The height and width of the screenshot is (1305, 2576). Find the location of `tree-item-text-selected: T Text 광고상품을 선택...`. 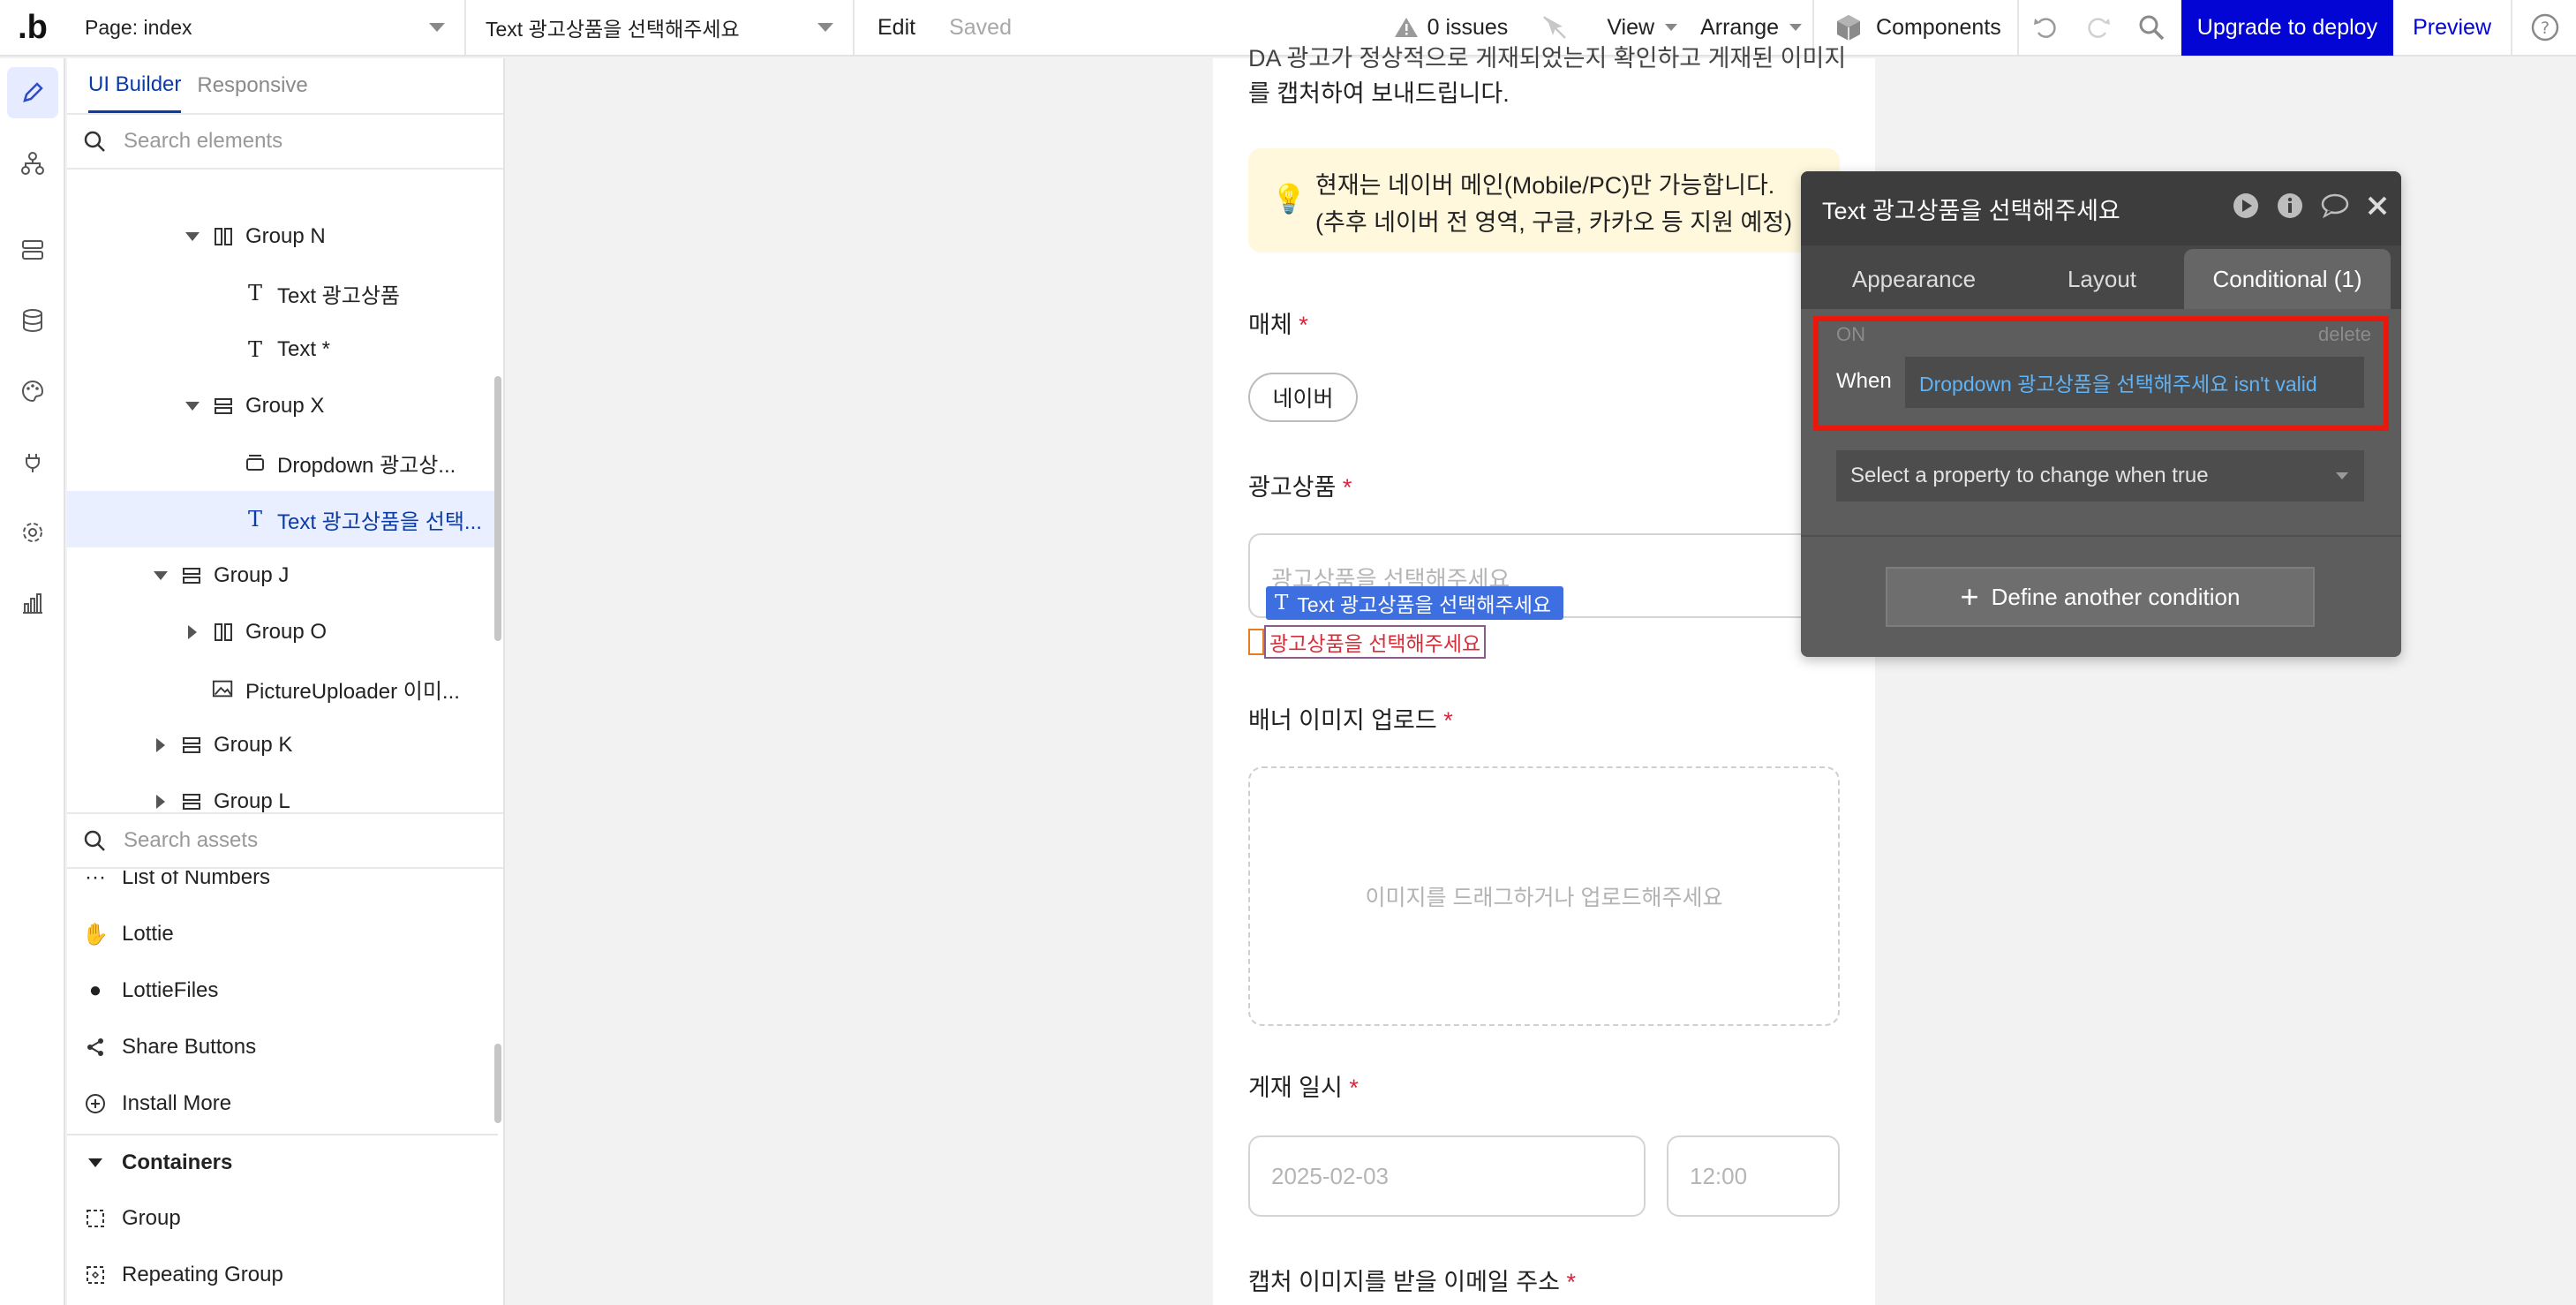

tree-item-text-selected: T Text 광고상품을 선택... is located at coordinates (282, 519).